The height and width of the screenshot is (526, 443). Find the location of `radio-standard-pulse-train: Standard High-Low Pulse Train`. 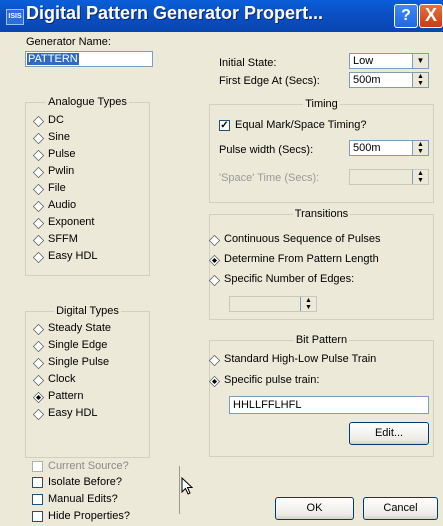

radio-standard-pulse-train: Standard High-Low Pulse Train is located at coordinates (292, 360).